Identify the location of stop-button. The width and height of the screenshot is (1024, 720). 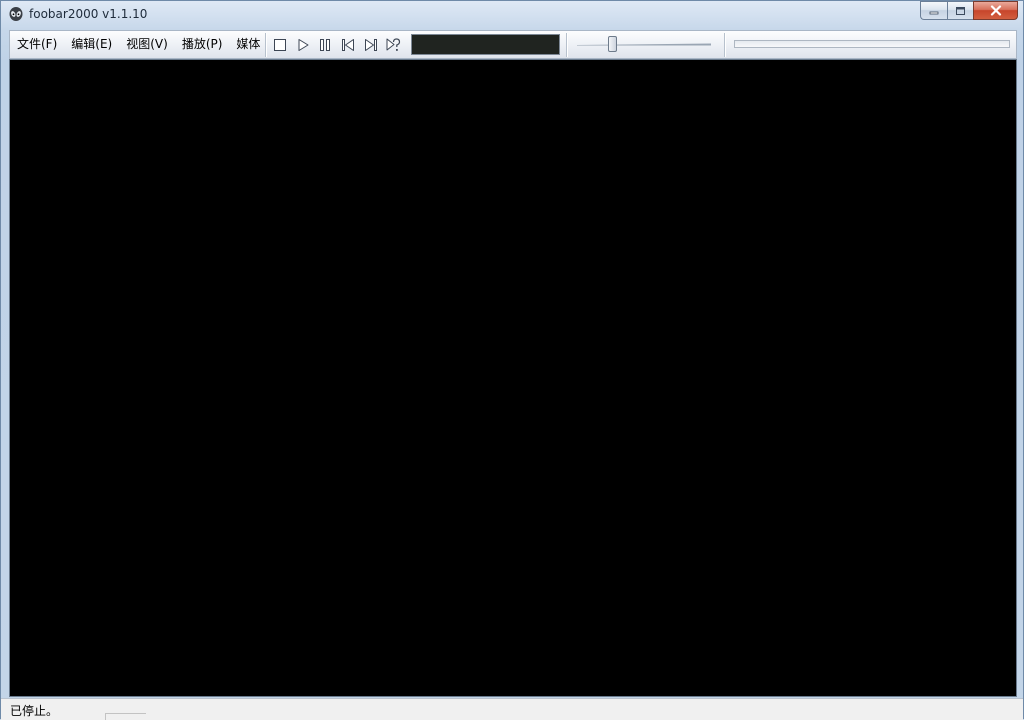
(280, 45).